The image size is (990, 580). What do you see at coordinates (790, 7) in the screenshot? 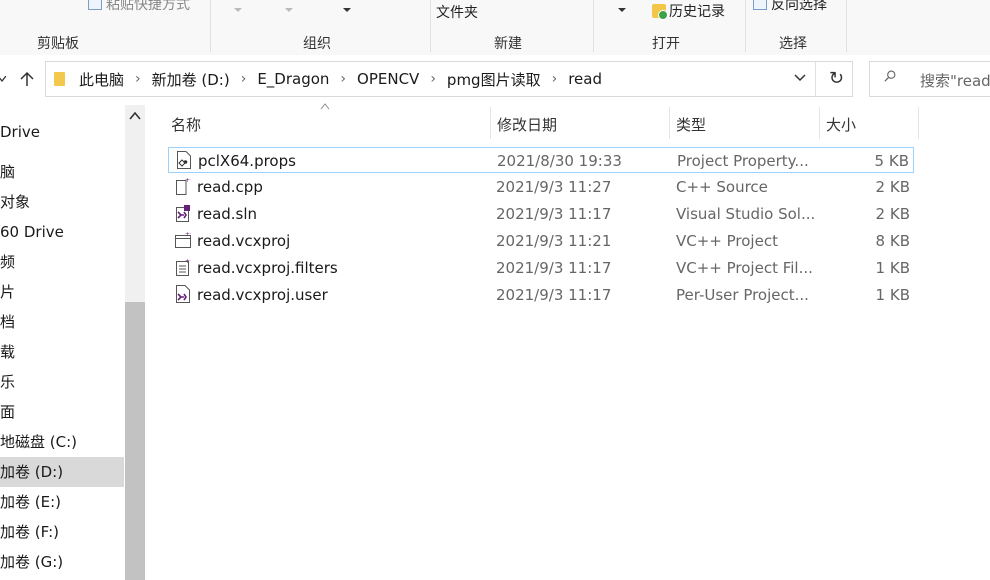
I see `invert-selection-button: 反向选择` at bounding box center [790, 7].